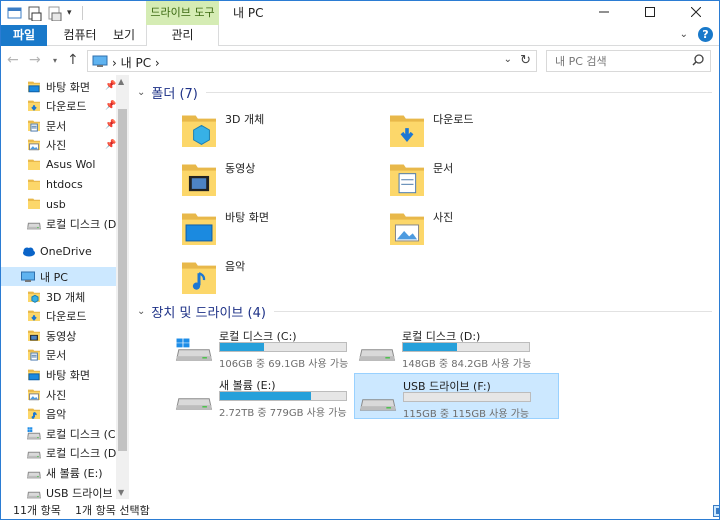 Image resolution: width=720 pixels, height=520 pixels. I want to click on expand-ribbon-icon: ⌄, so click(684, 34).